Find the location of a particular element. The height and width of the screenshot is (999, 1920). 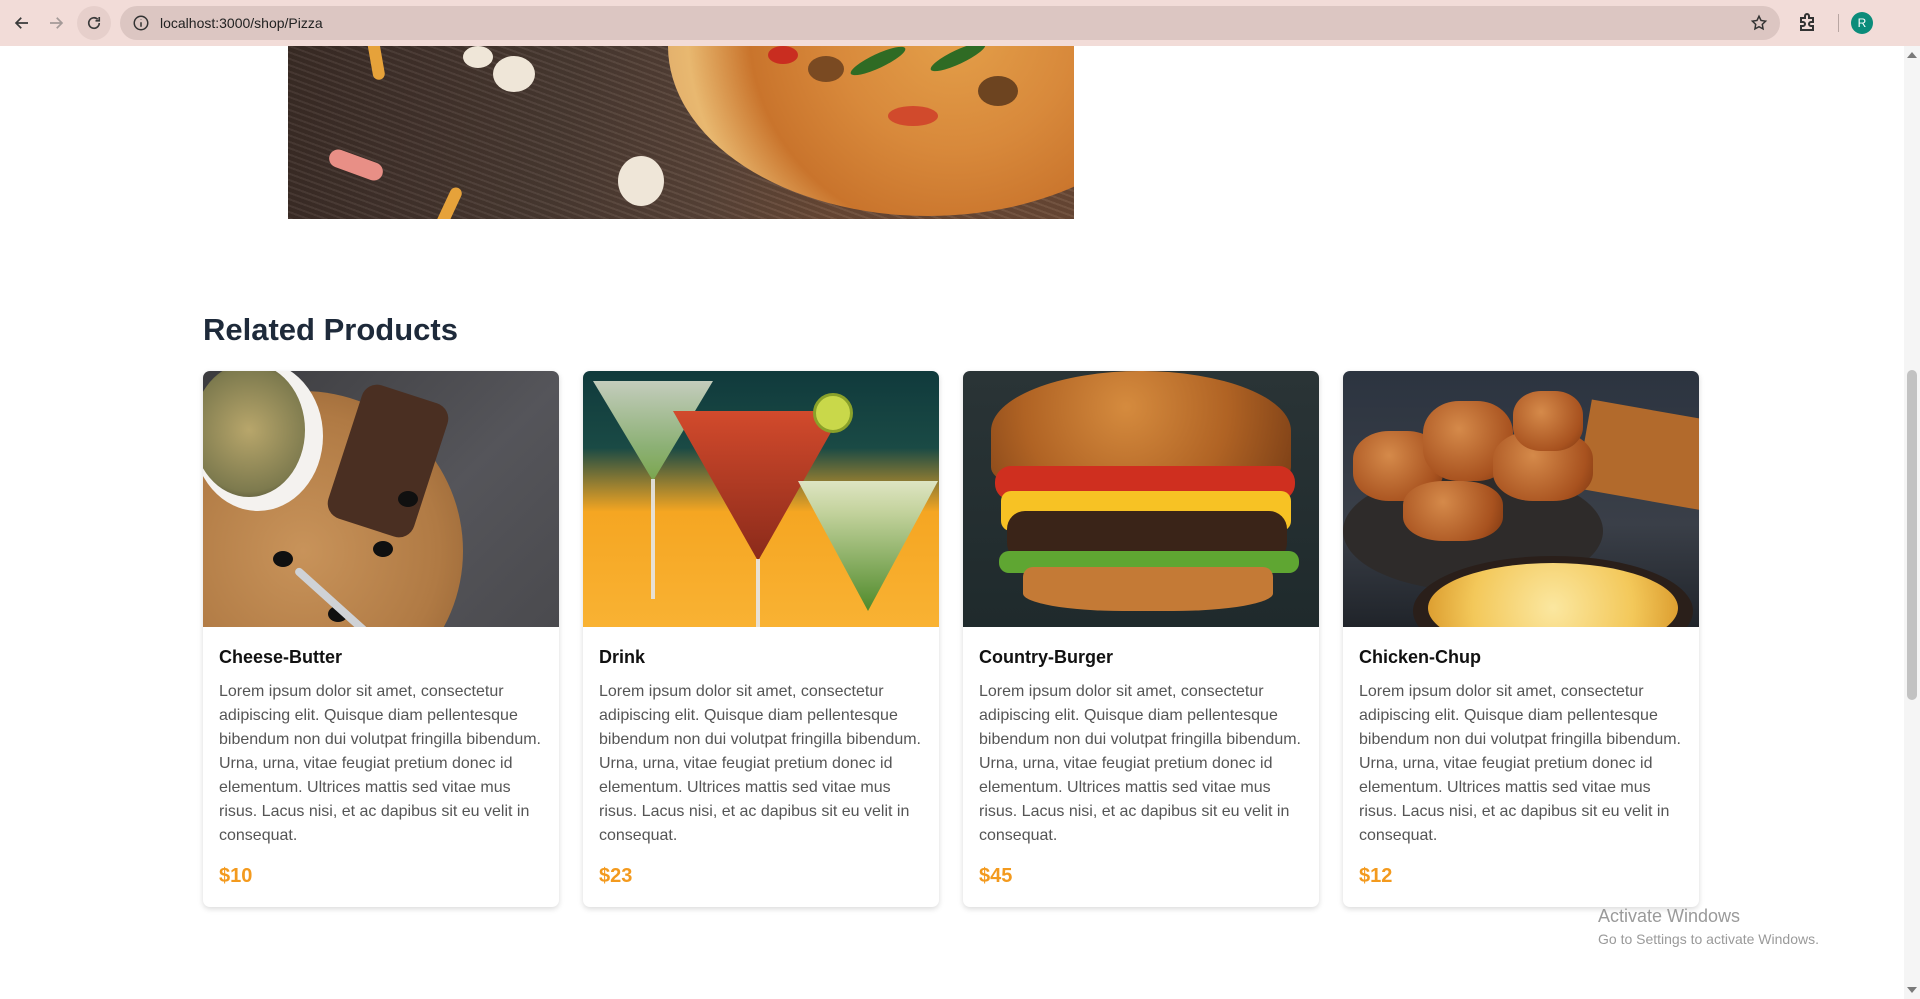

back-button is located at coordinates (22, 23).